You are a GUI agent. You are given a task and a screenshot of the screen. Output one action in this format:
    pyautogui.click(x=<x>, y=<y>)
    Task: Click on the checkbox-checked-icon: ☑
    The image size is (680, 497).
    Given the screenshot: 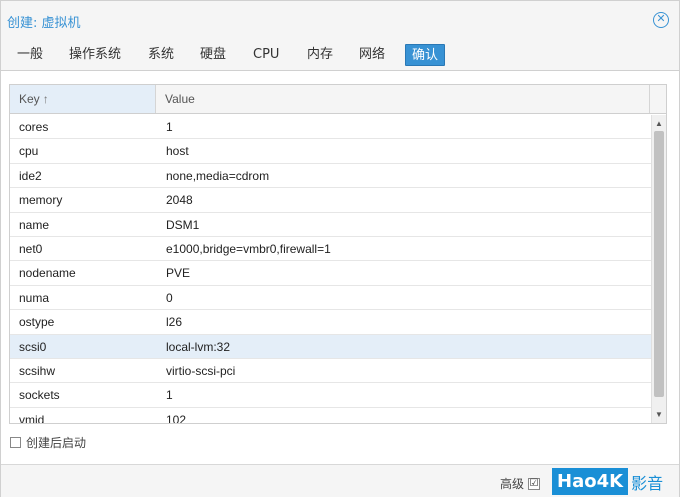 What is the action you would take?
    pyautogui.click(x=534, y=483)
    